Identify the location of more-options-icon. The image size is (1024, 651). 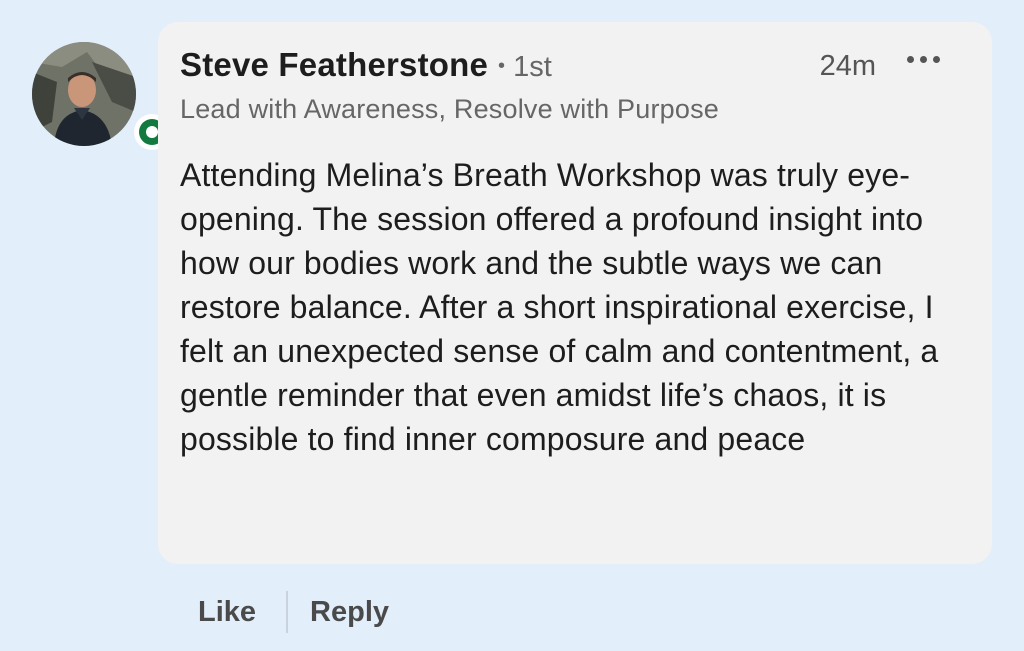
(923, 59).